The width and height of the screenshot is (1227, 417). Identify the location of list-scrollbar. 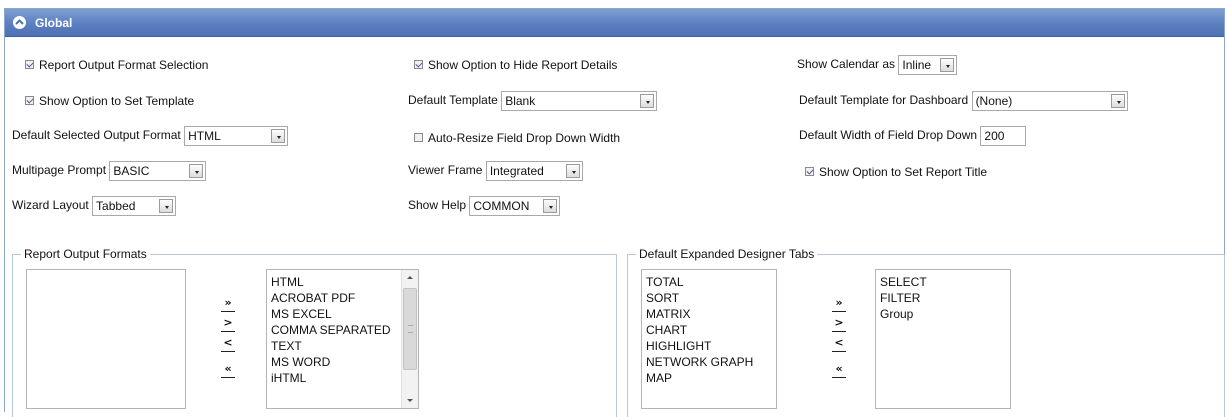
(409, 339).